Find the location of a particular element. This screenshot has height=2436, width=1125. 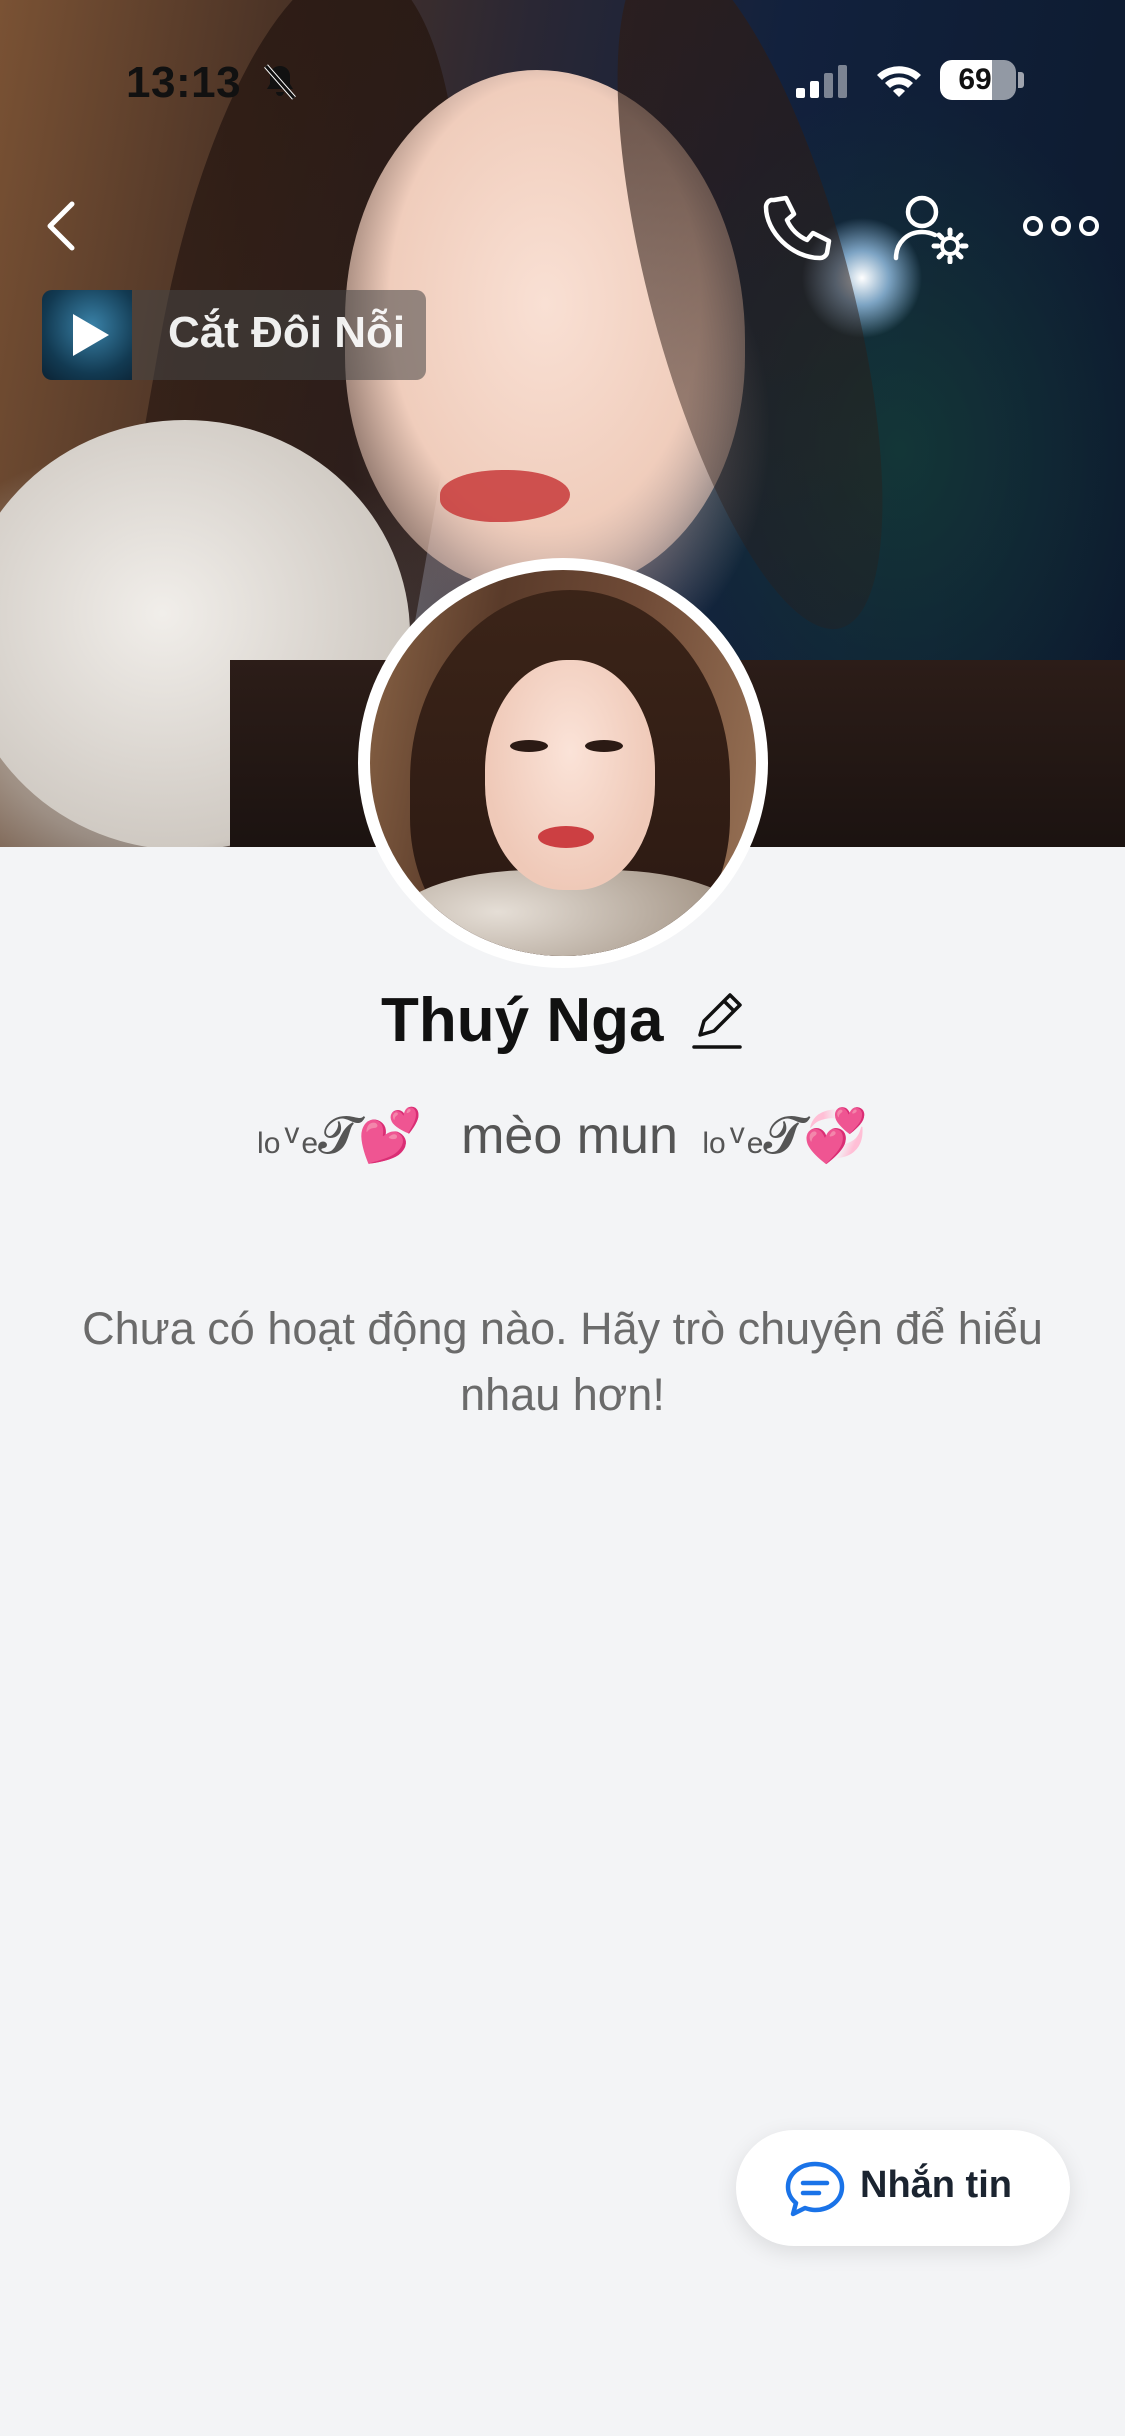

music-thumbnail is located at coordinates (87, 335).